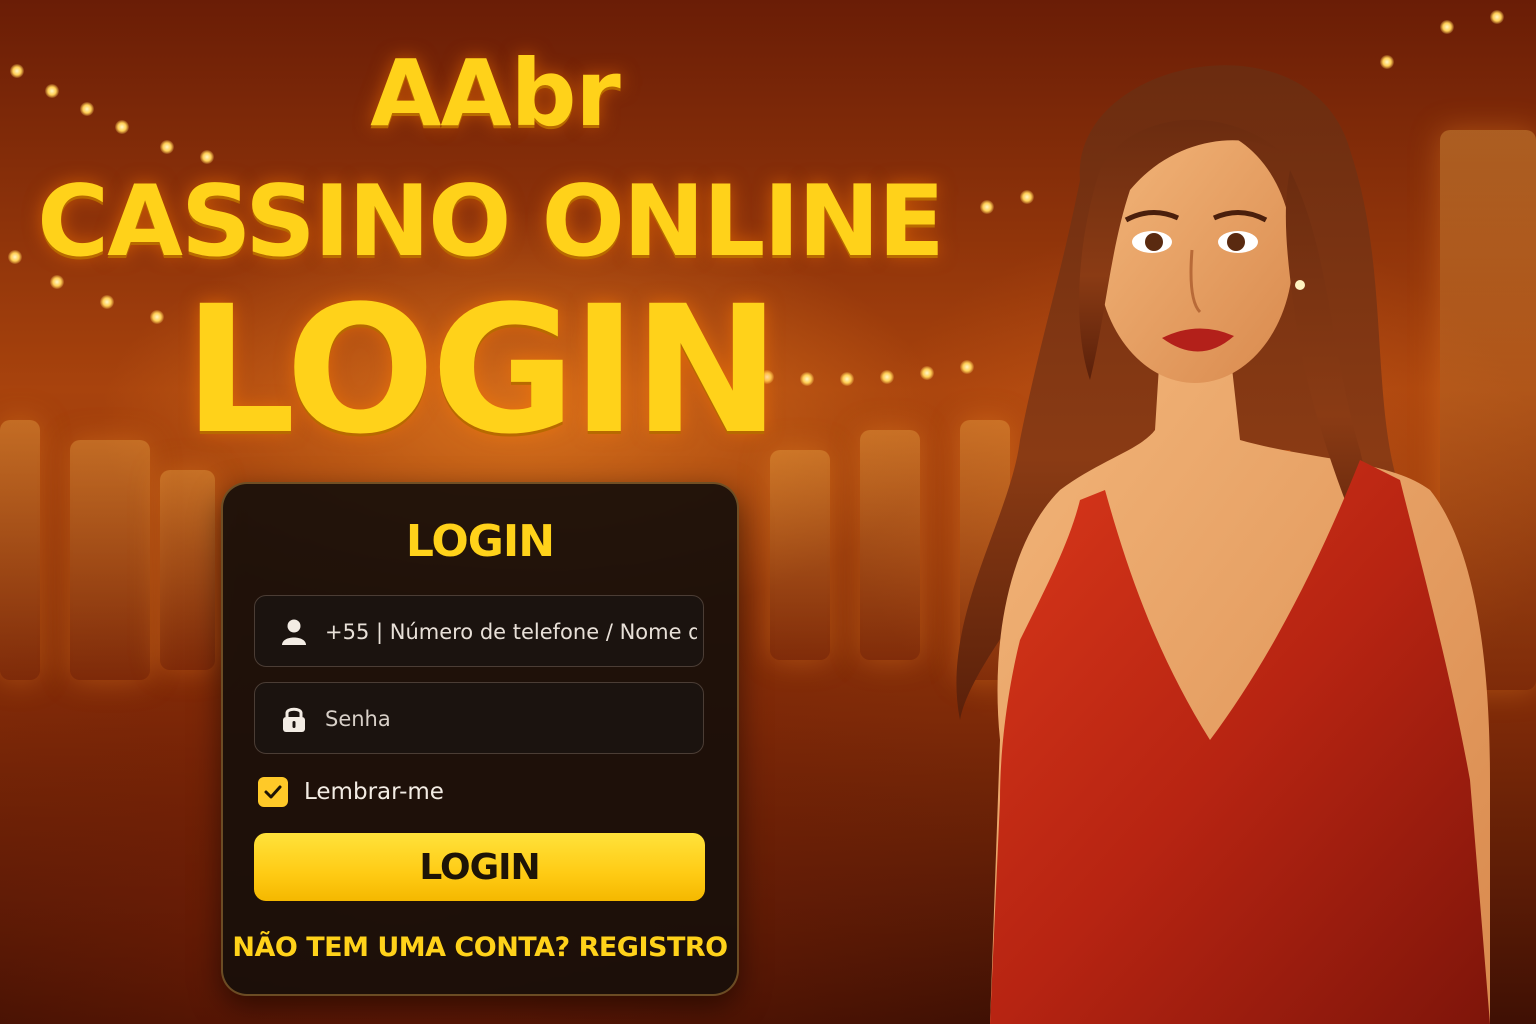  I want to click on password-field, so click(479, 718).